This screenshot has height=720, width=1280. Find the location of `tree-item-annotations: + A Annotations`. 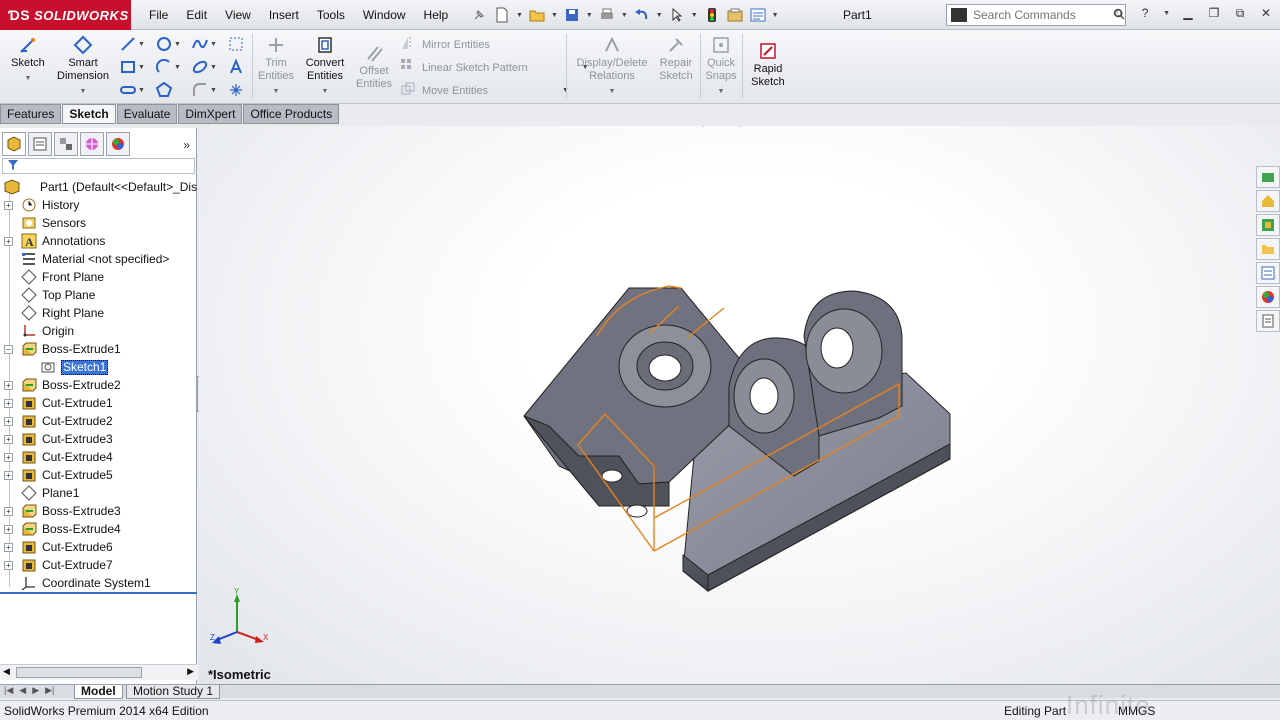

tree-item-annotations: + A Annotations is located at coordinates (98, 241).